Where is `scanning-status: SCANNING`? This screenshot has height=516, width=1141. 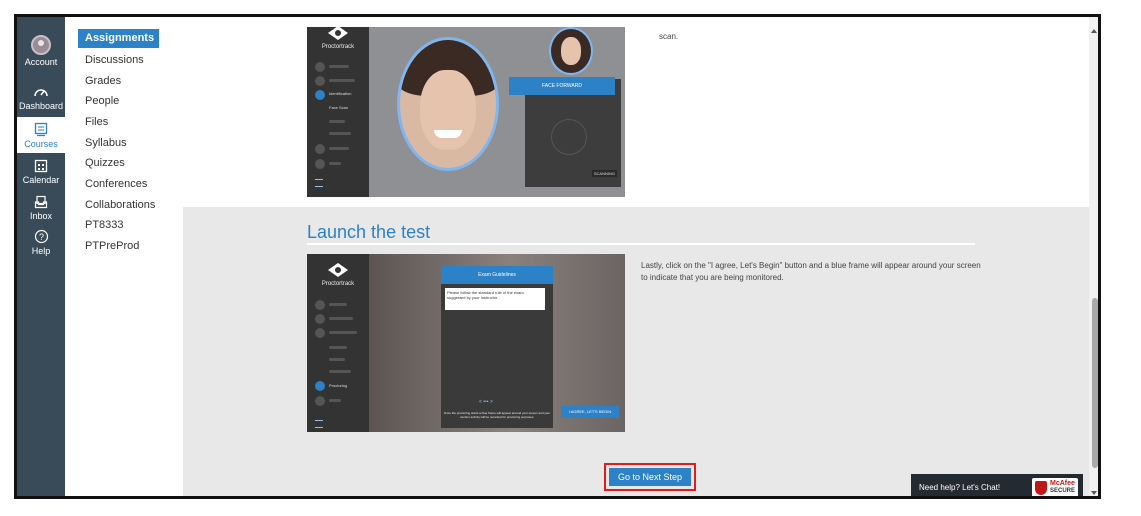 scanning-status: SCANNING is located at coordinates (604, 173).